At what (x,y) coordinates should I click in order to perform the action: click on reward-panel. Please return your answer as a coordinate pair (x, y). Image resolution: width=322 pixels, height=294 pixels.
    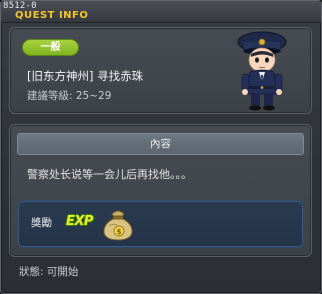
    Looking at the image, I should click on (160, 224).